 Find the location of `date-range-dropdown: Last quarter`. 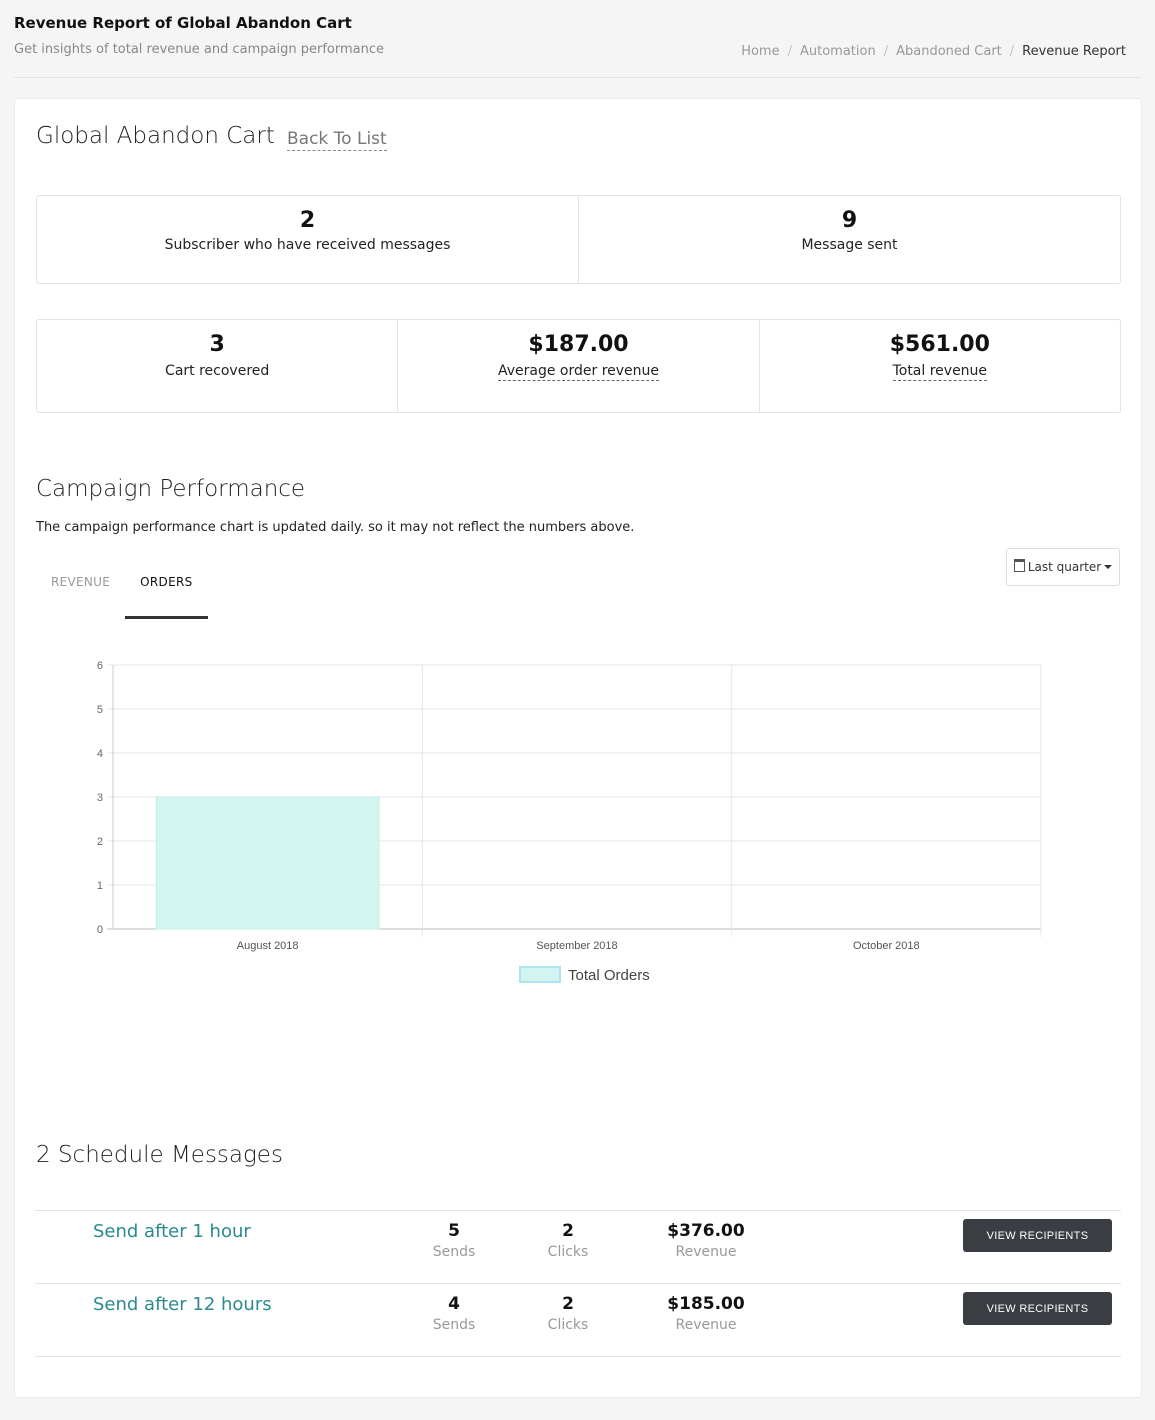

date-range-dropdown: Last quarter is located at coordinates (1063, 567).